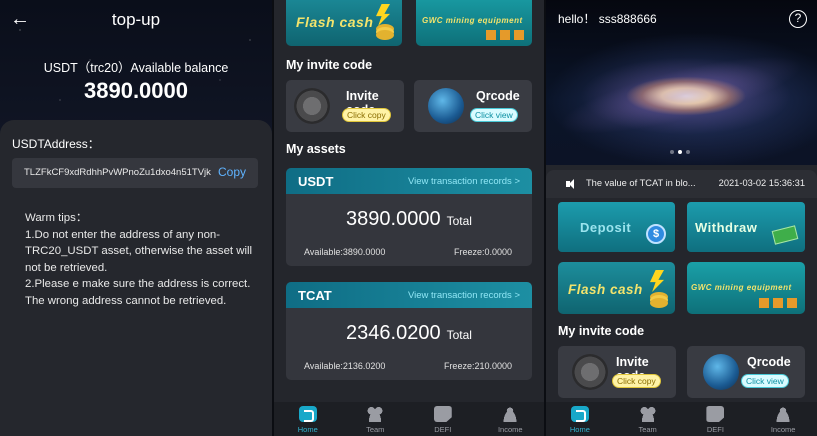 This screenshot has width=817, height=436. What do you see at coordinates (316, 181) in the screenshot?
I see `usdt-asset-name: USDT` at bounding box center [316, 181].